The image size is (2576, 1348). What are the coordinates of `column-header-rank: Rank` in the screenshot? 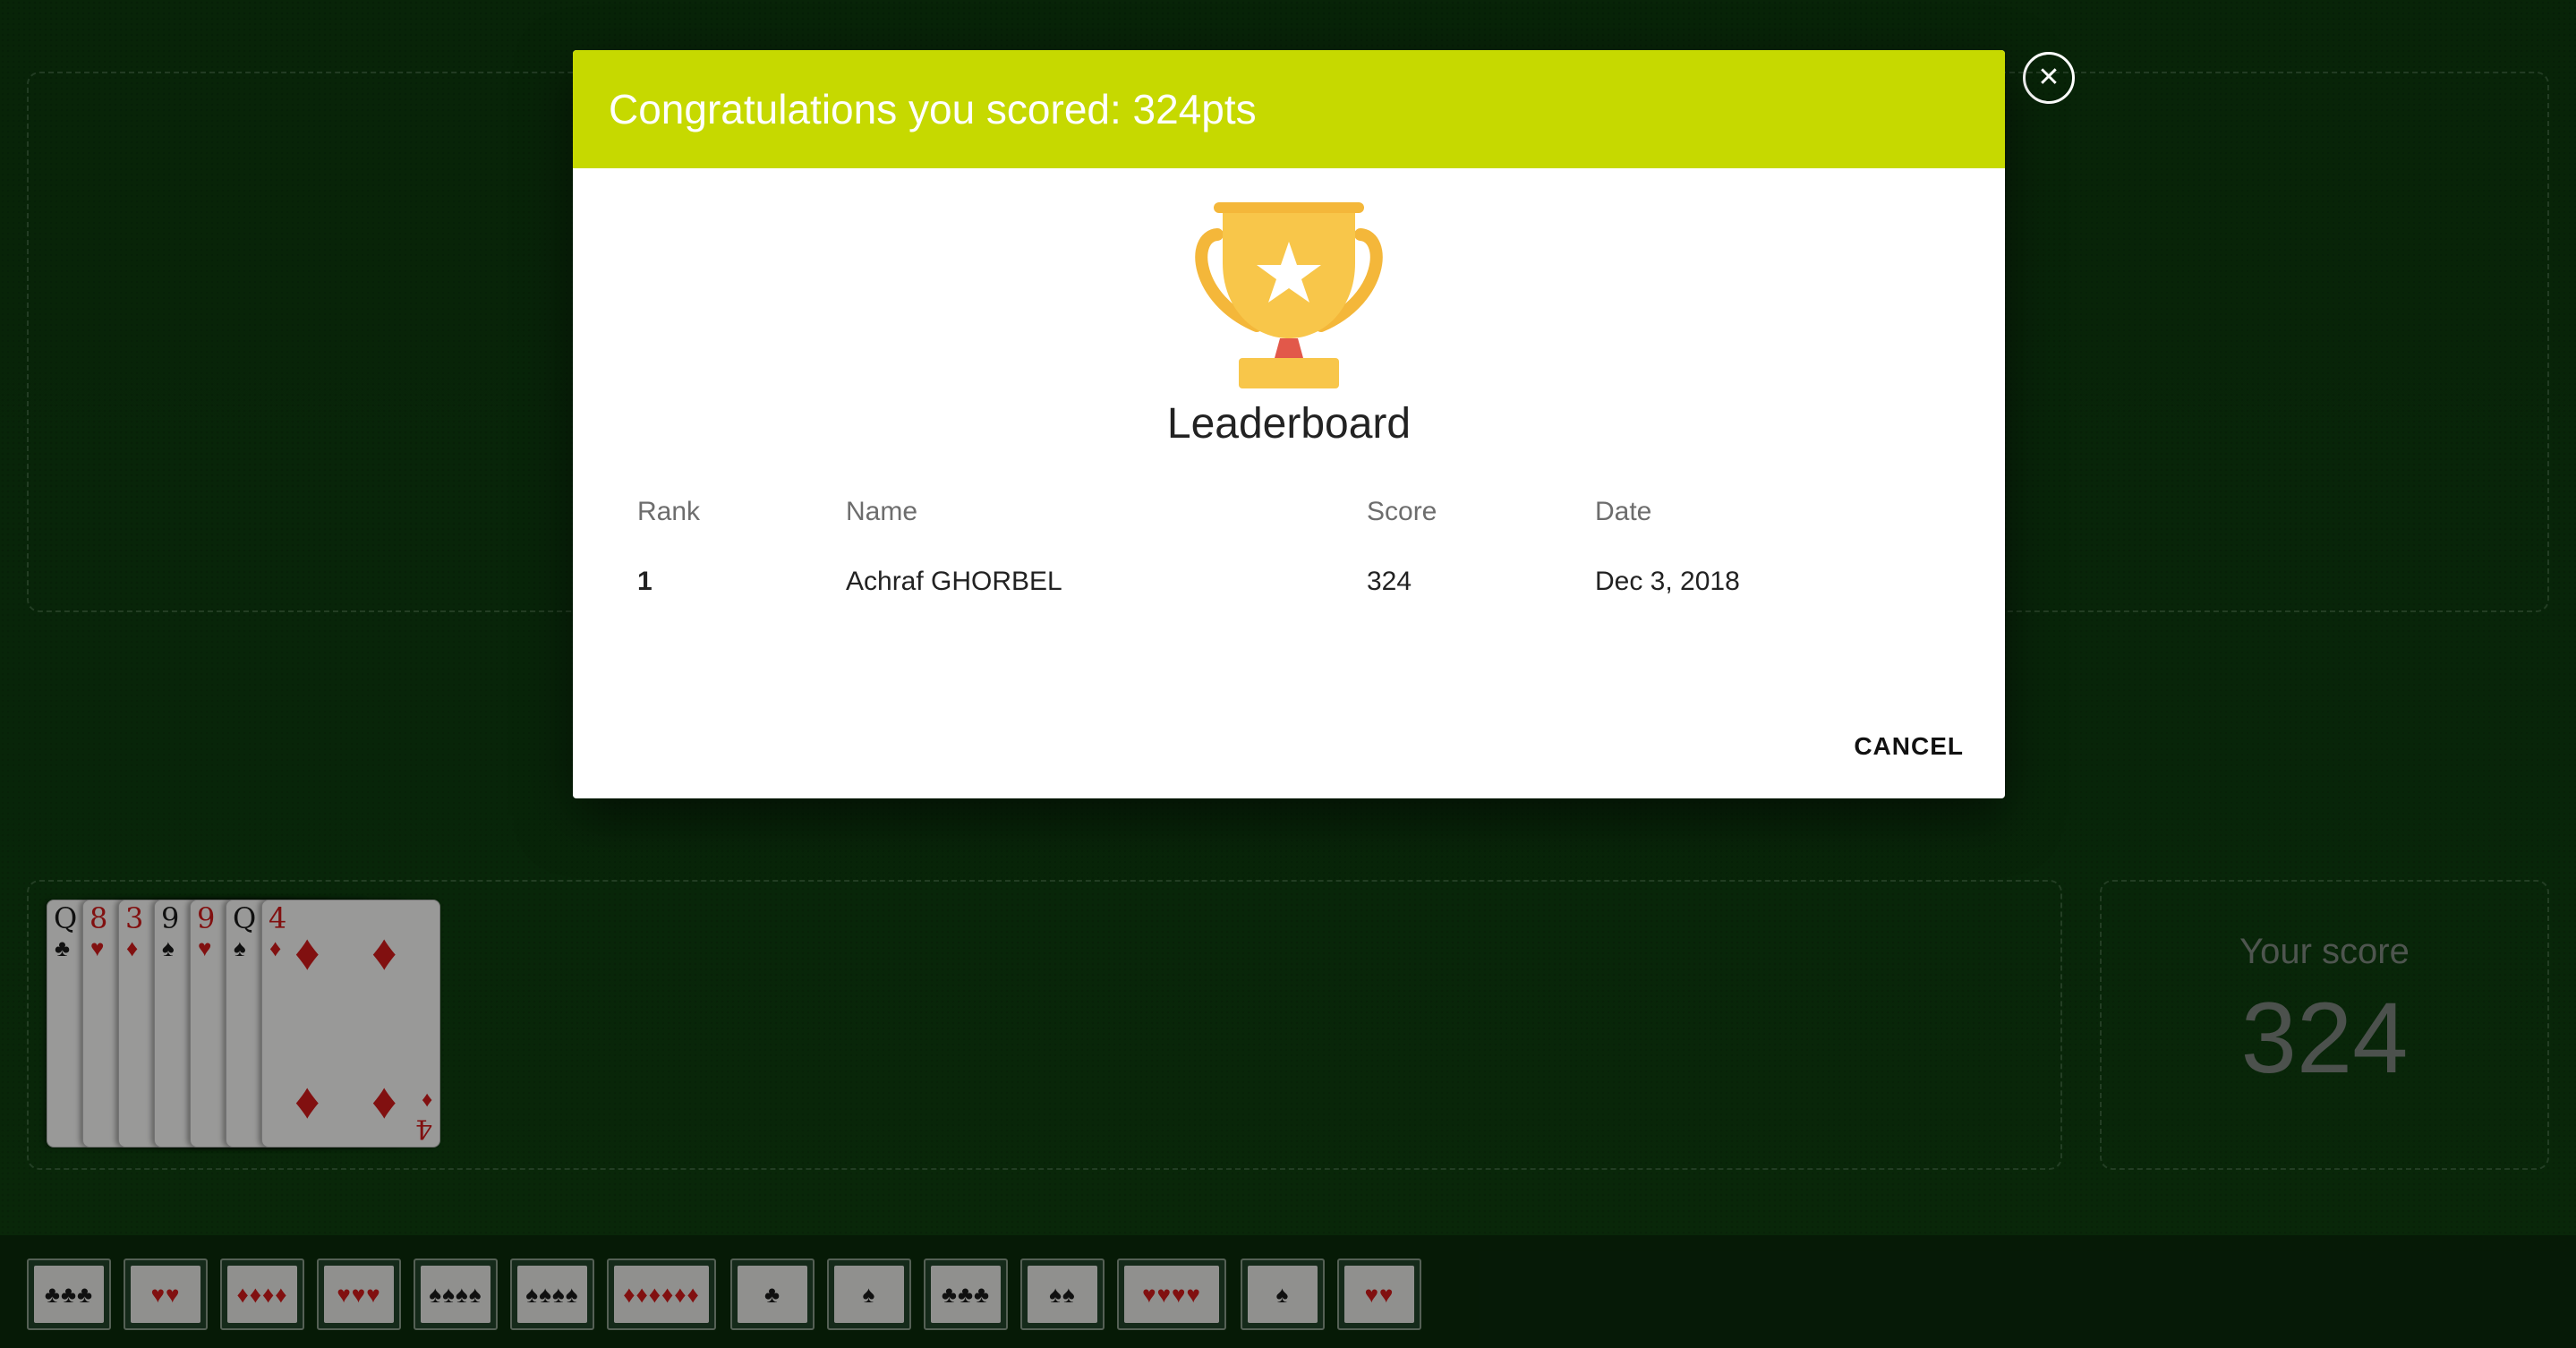 It's located at (669, 511).